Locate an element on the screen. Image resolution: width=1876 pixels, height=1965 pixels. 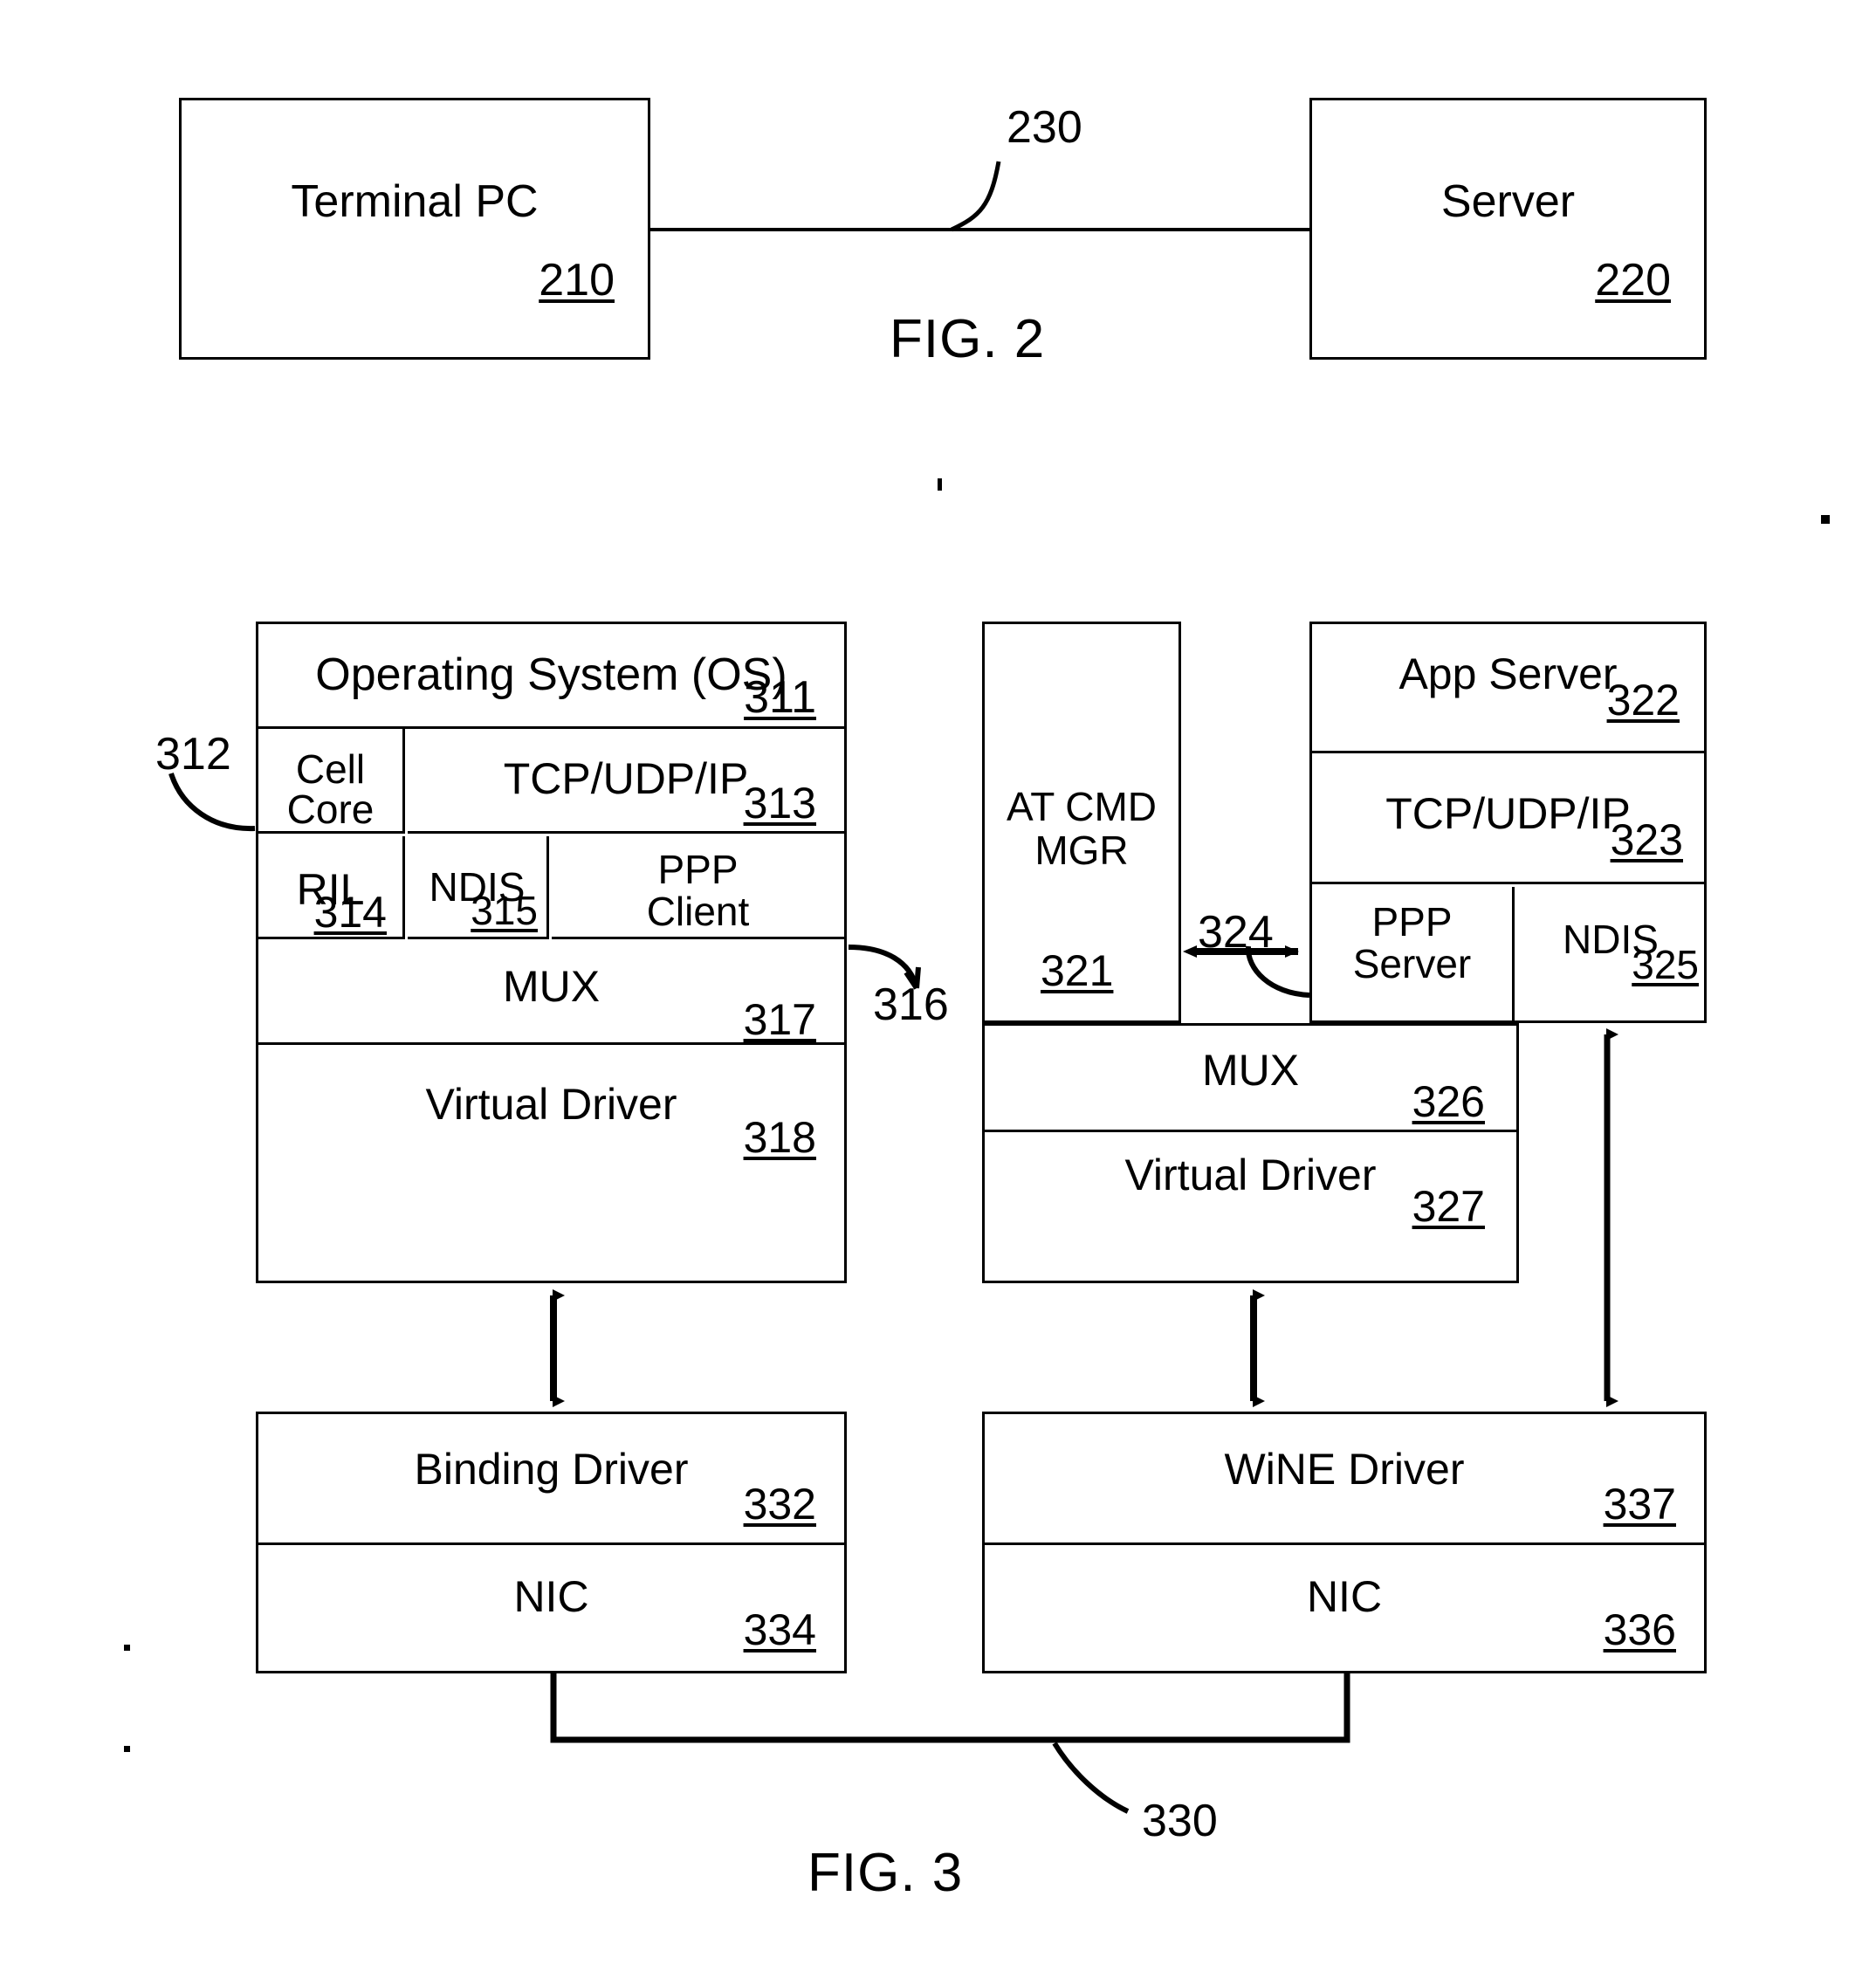
bus-330-connector is located at coordinates (950, 1708).